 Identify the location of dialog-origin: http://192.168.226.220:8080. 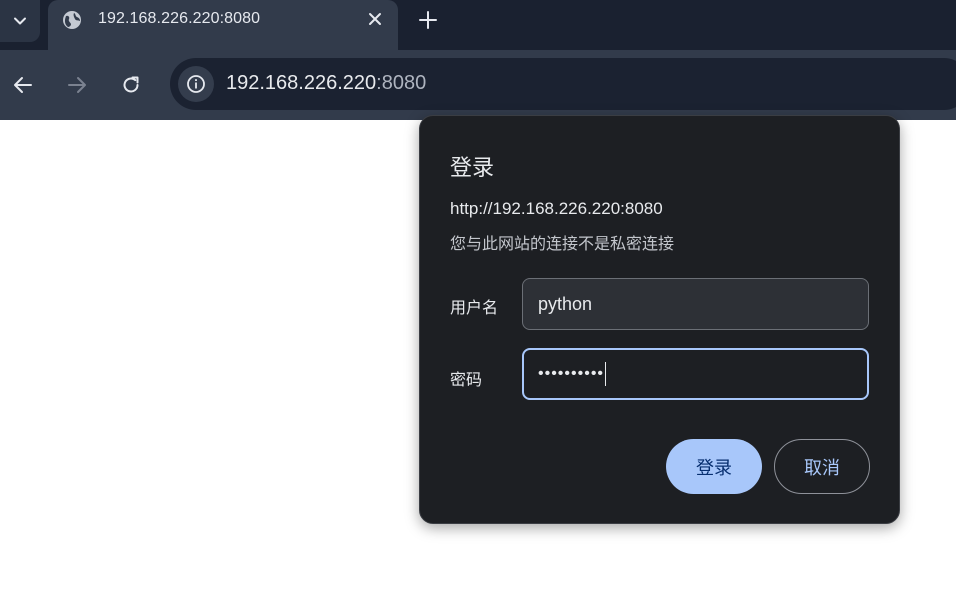
(556, 208).